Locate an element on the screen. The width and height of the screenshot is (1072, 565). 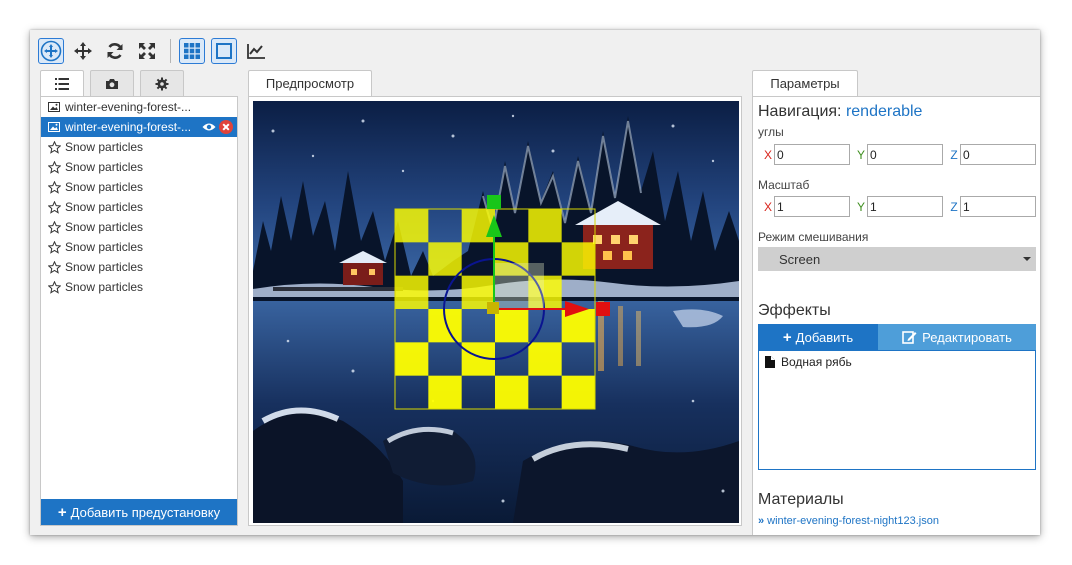
grid-icon is located at coordinates (192, 51).